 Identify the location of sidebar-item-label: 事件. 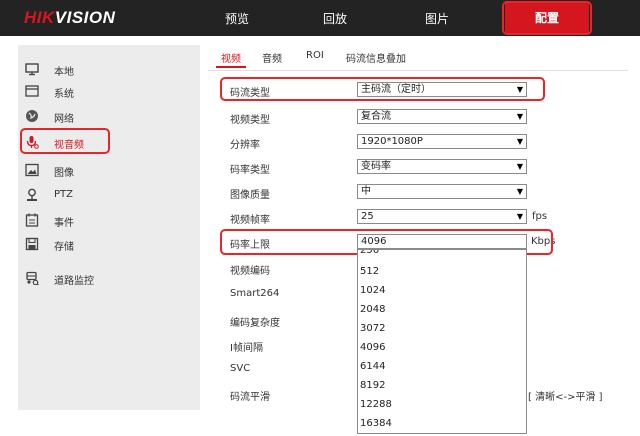
(64, 223).